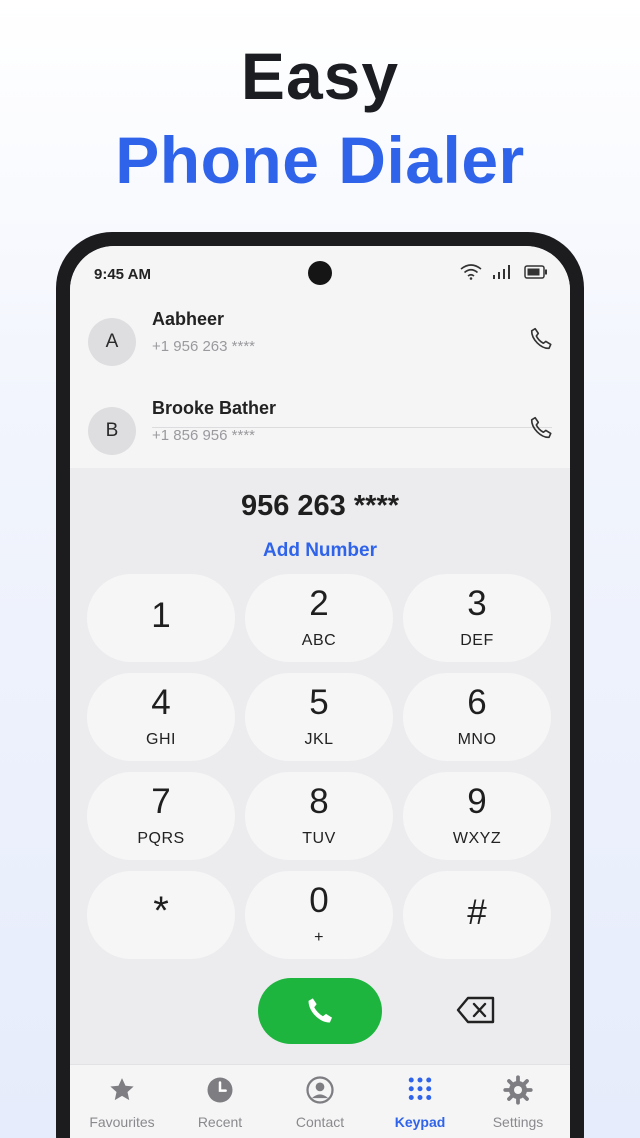  What do you see at coordinates (535, 272) in the screenshot?
I see `battery-icon` at bounding box center [535, 272].